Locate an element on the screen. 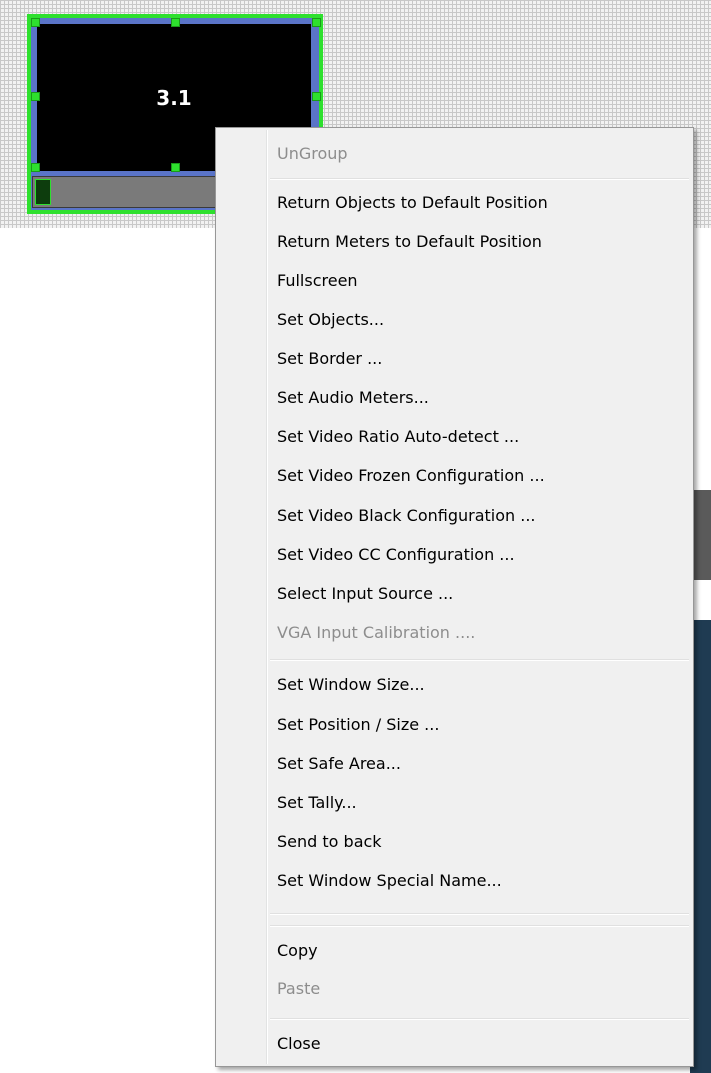 Image resolution: width=711 pixels, height=1073 pixels. resize-handle-top-right is located at coordinates (316, 22).